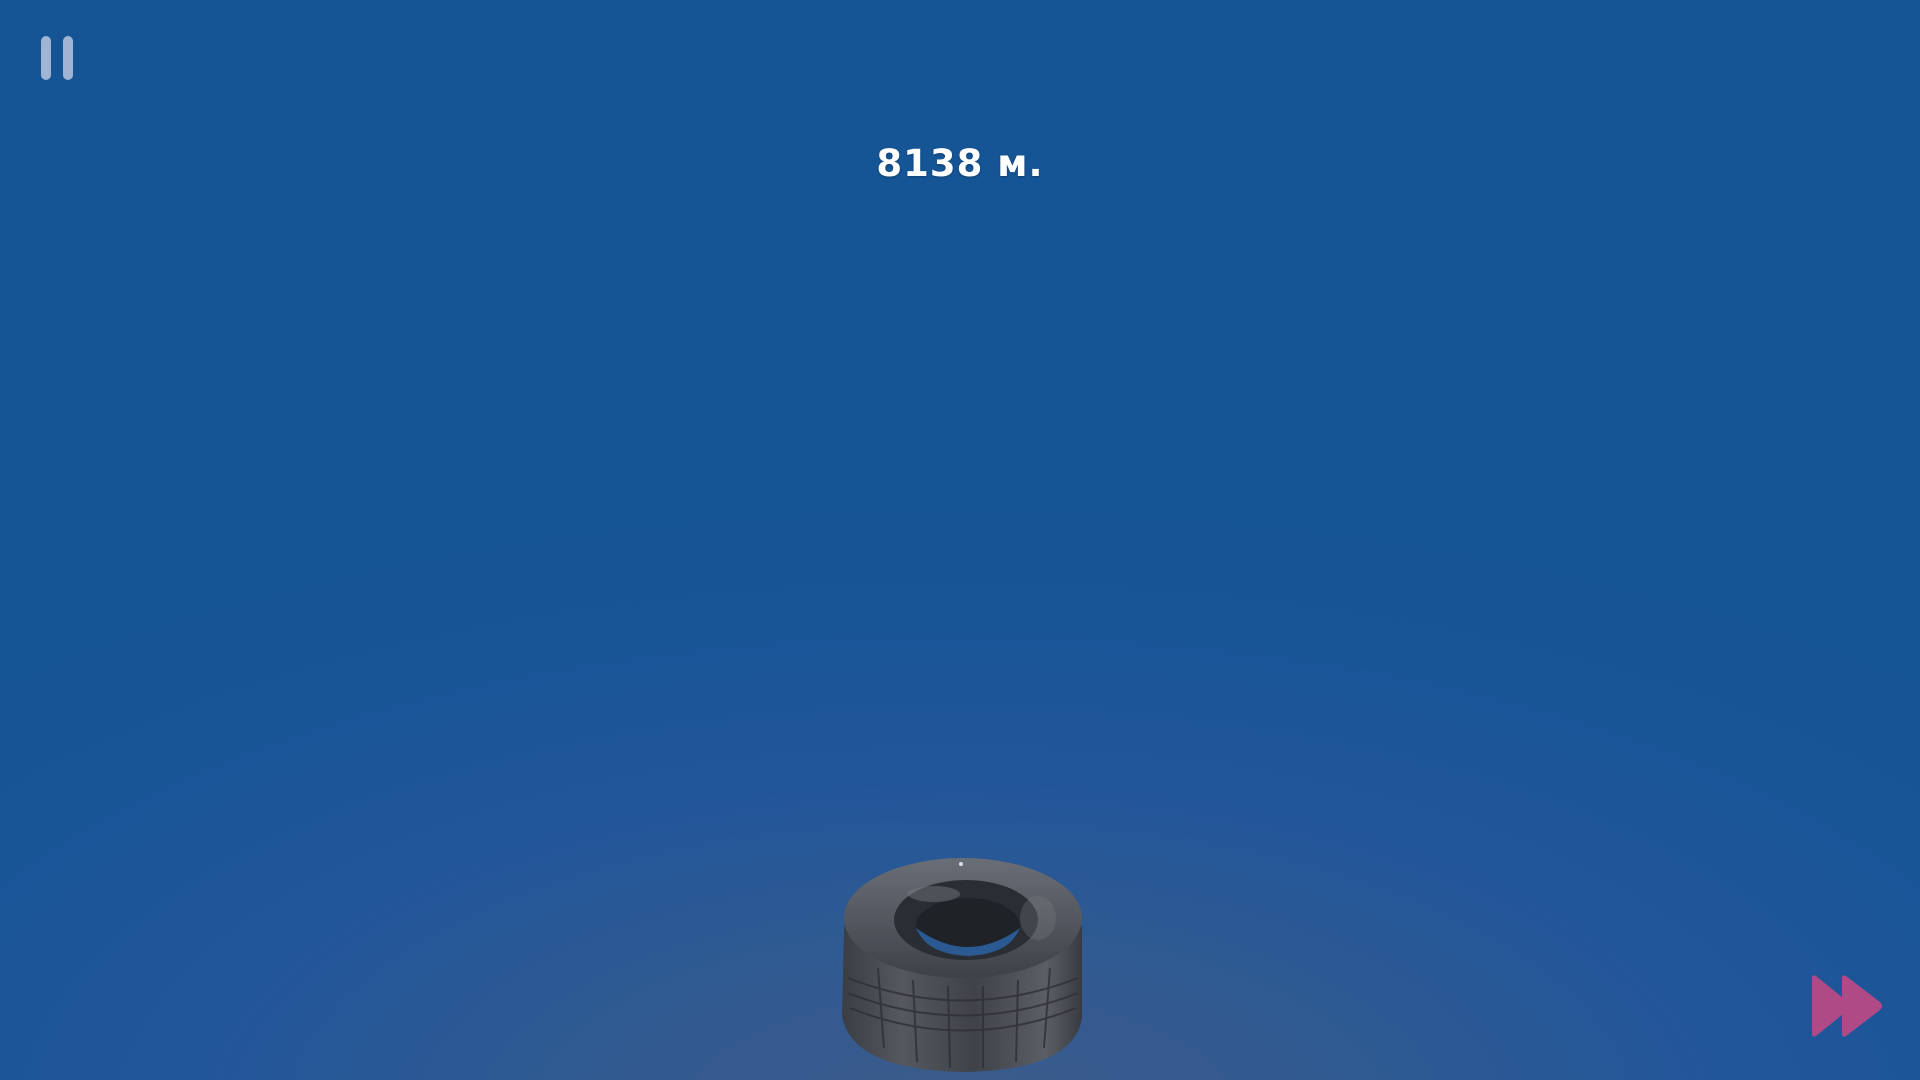  Describe the element at coordinates (58, 58) in the screenshot. I see `pause-button` at that location.